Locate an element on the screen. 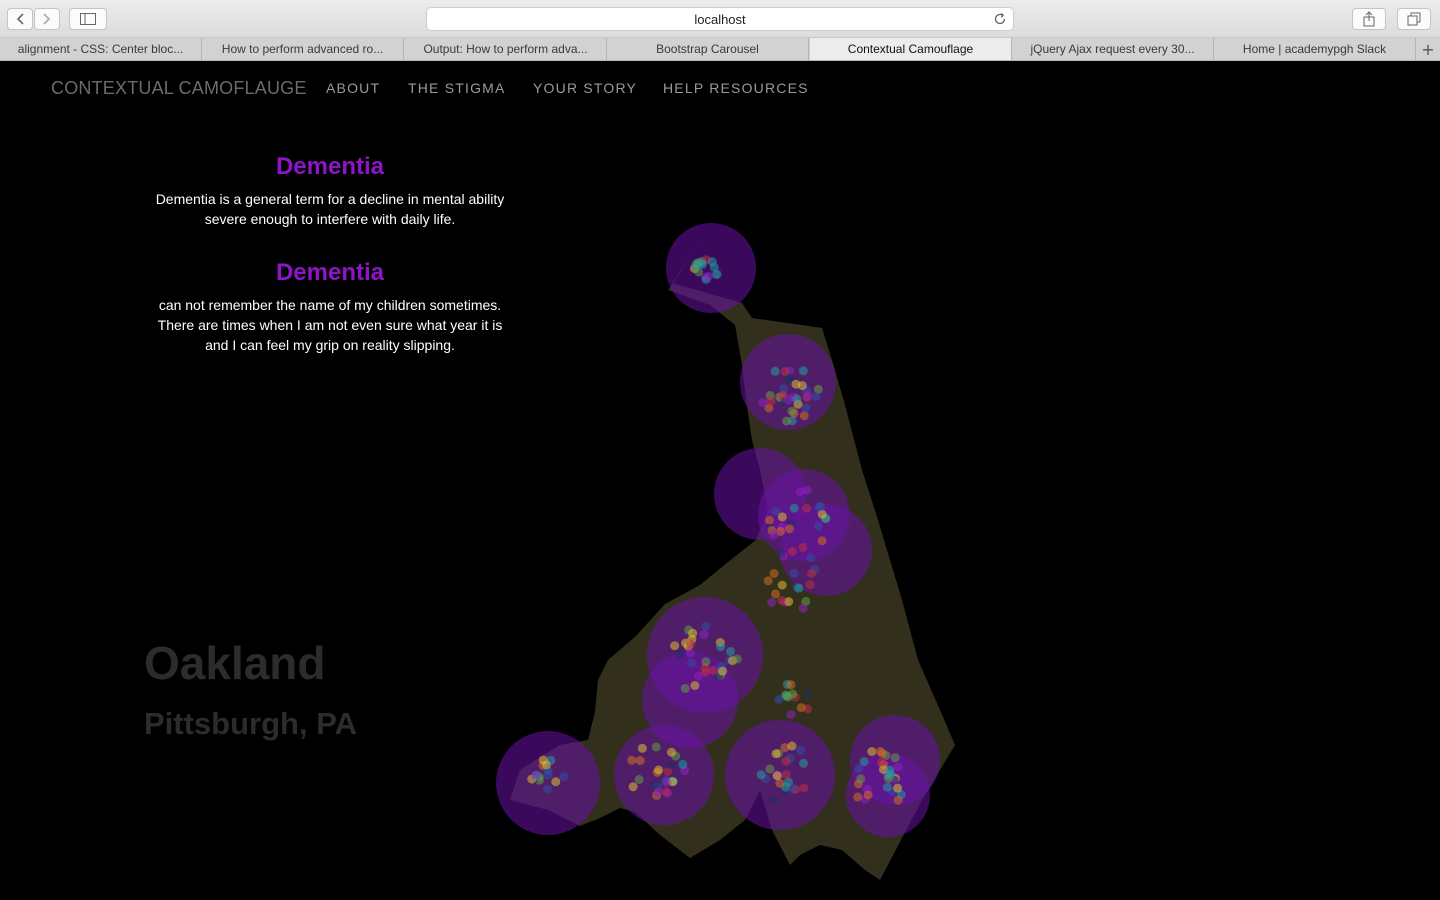  nav-the-stigma: THE STIGMA is located at coordinates (457, 88).